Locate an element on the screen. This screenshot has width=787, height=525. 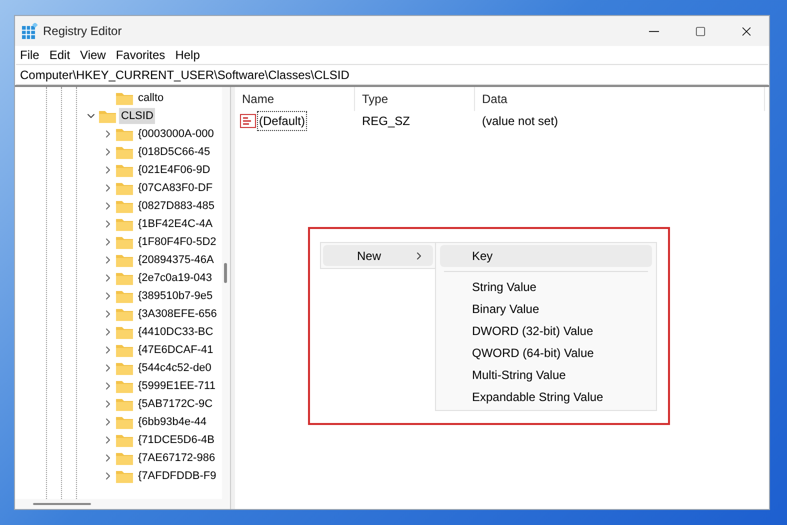
menu-item: Help is located at coordinates (187, 55).